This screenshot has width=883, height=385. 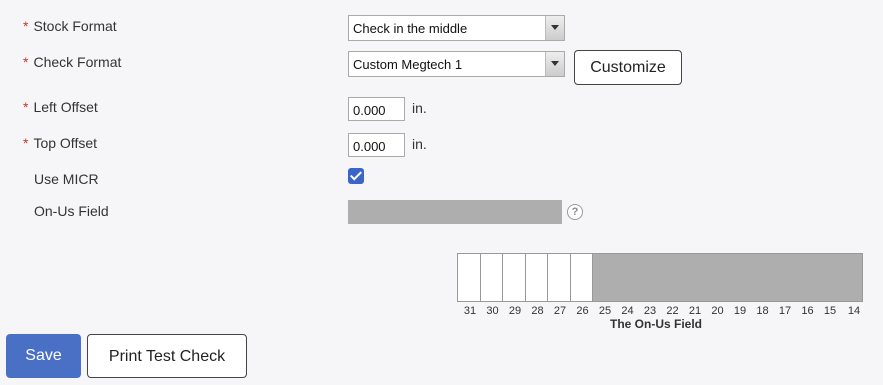 What do you see at coordinates (650, 311) in the screenshot?
I see `position-number: 23` at bounding box center [650, 311].